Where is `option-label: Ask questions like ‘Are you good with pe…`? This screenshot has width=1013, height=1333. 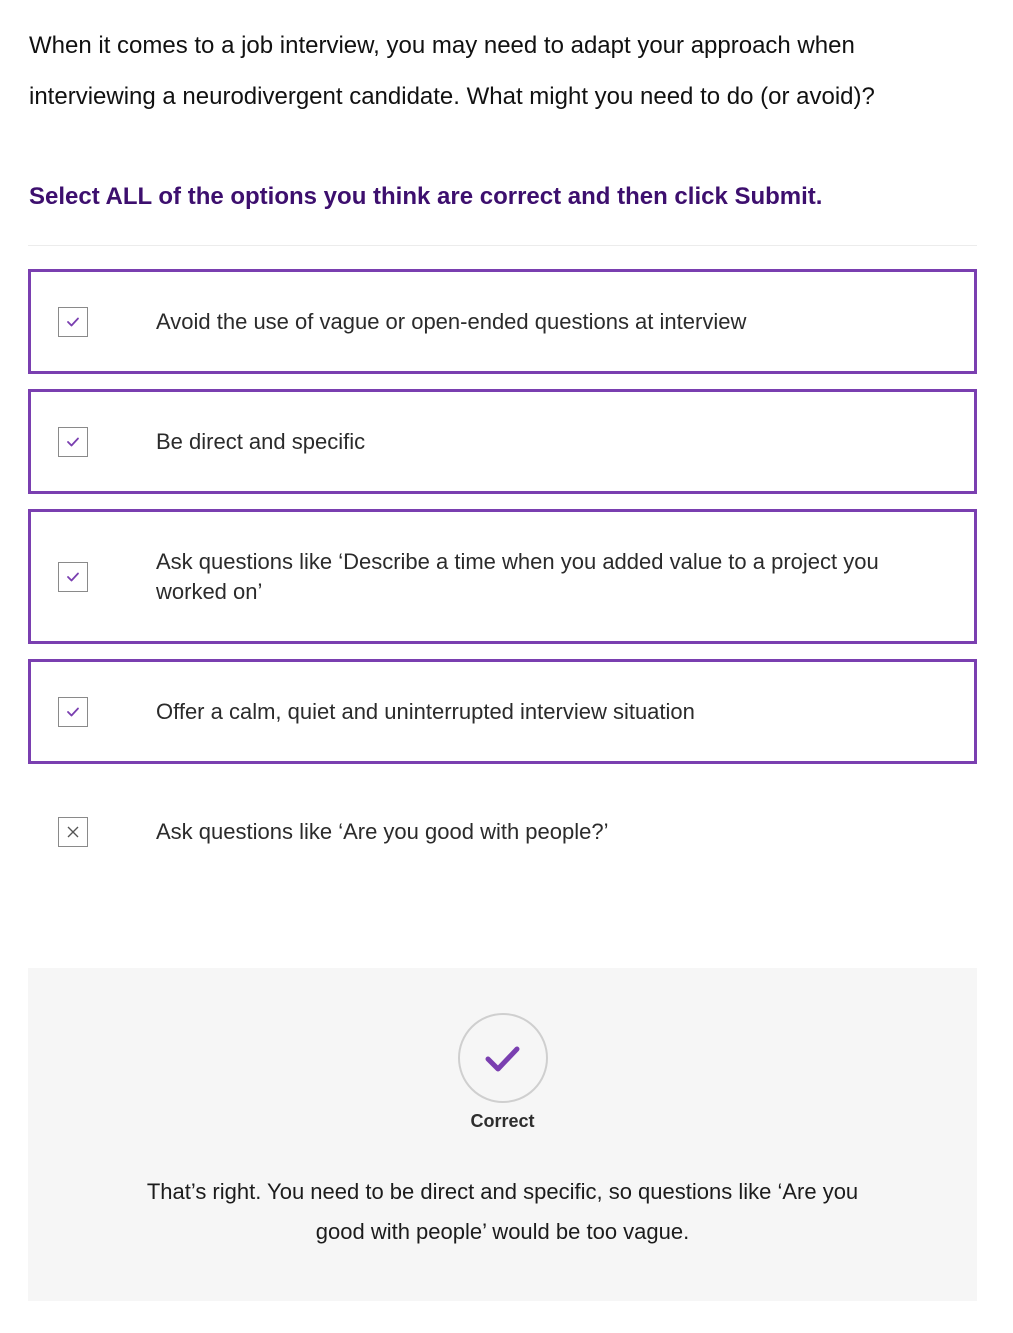 option-label: Ask questions like ‘Are you good with pe… is located at coordinates (382, 831).